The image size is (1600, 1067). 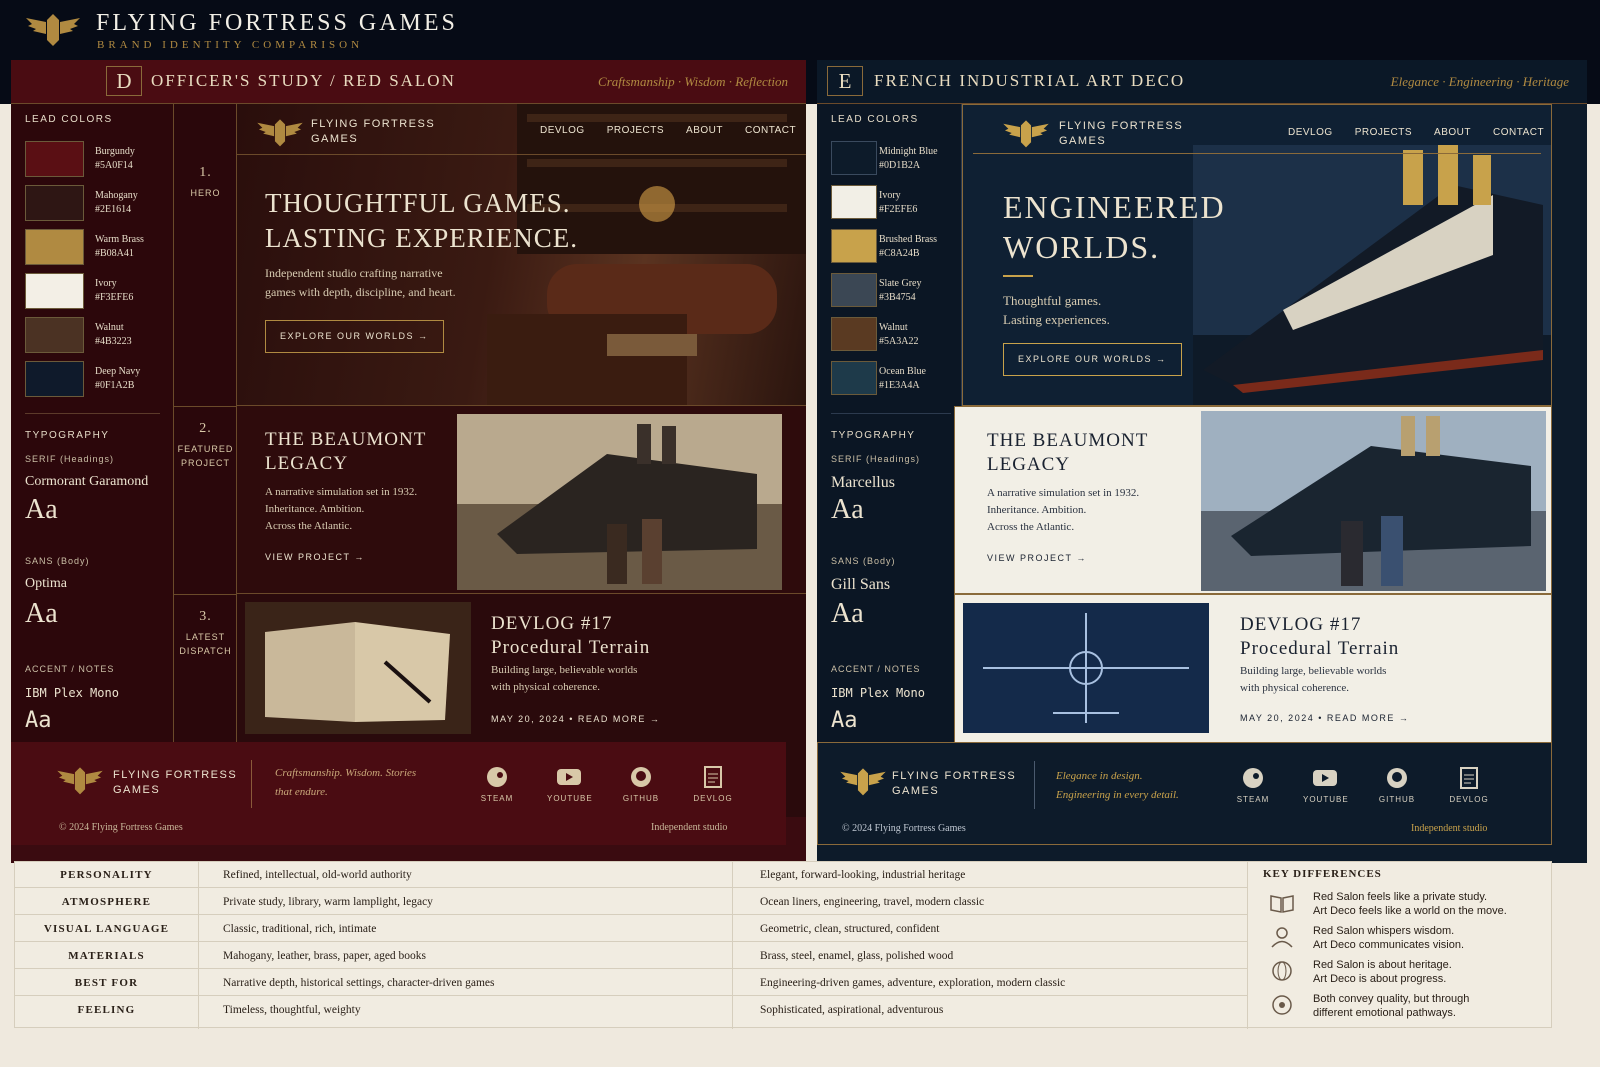 I want to click on youtube-icon, so click(x=569, y=777).